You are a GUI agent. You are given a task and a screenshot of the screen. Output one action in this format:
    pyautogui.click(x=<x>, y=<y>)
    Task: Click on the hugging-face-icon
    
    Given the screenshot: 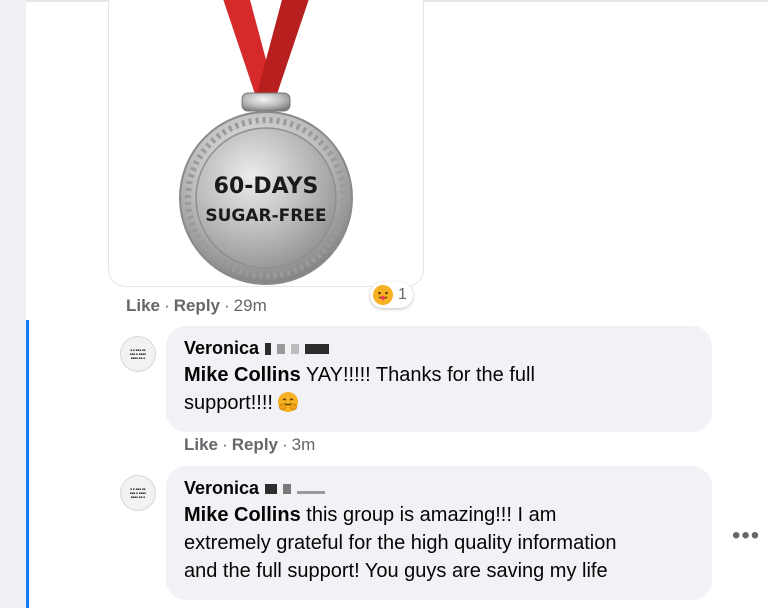 What is the action you would take?
    pyautogui.click(x=288, y=402)
    